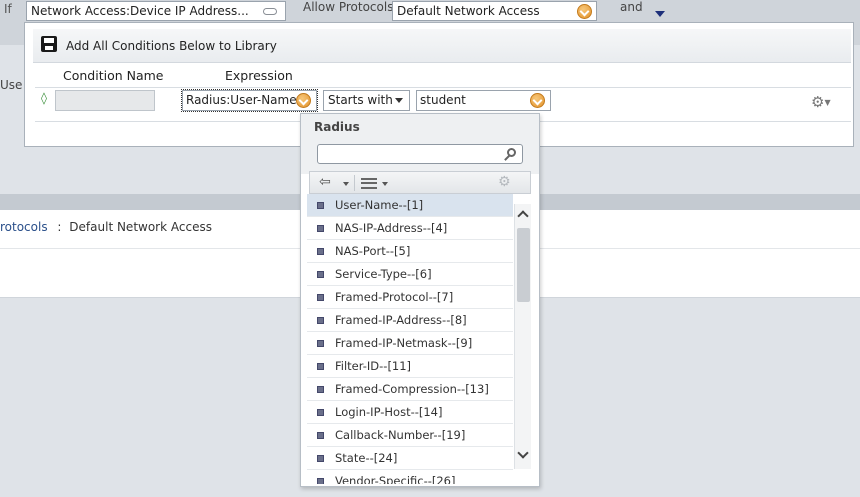 This screenshot has width=860, height=497. Describe the element at coordinates (523, 453) in the screenshot. I see `scroll-down-icon` at that location.